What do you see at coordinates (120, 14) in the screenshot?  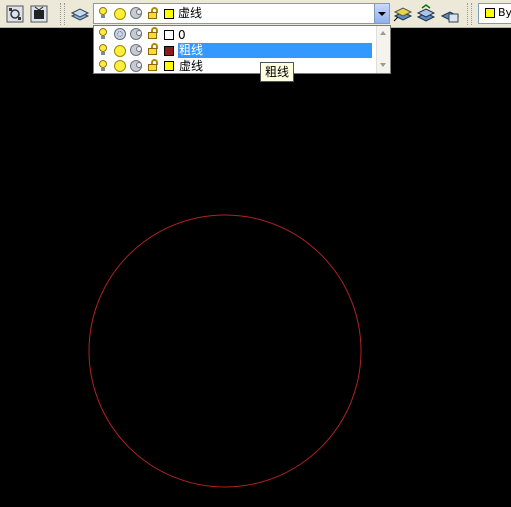 I see `sun-icon` at bounding box center [120, 14].